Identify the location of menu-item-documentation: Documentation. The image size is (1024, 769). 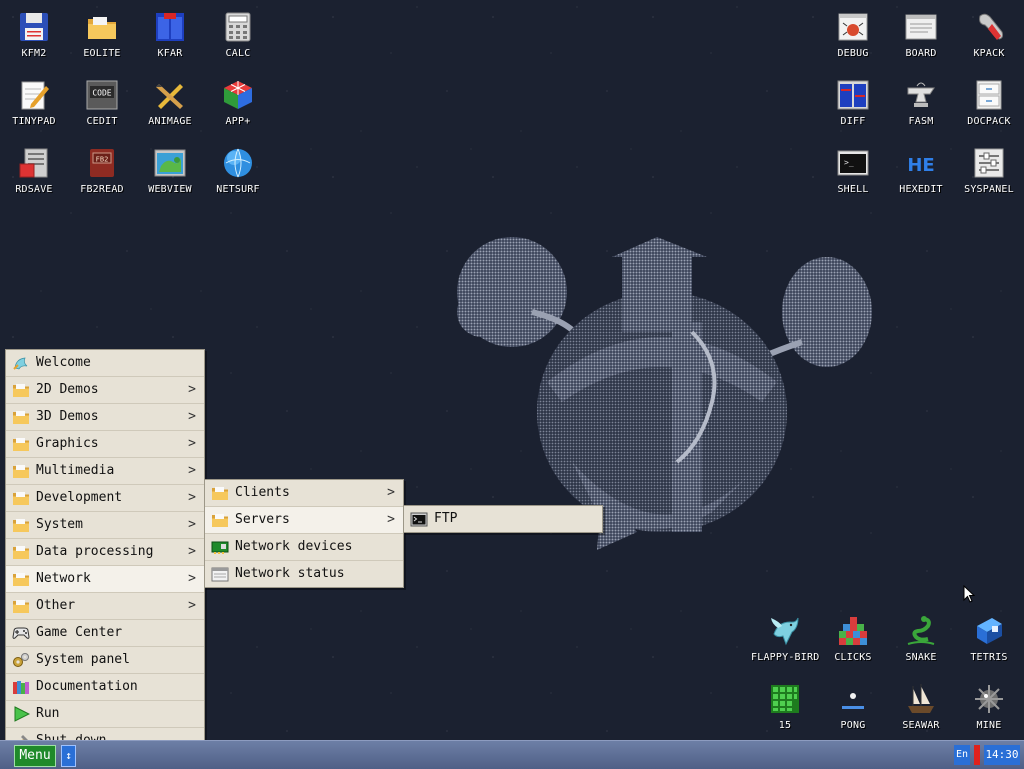
(105, 686).